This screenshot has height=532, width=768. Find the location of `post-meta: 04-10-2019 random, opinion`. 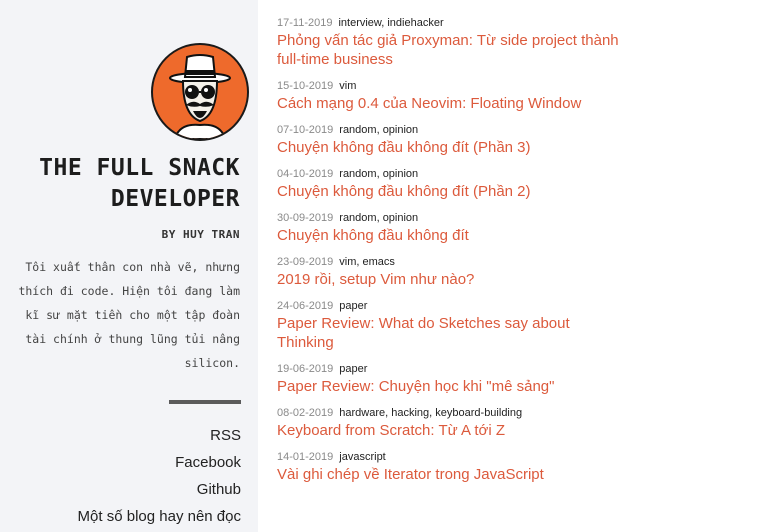

post-meta: 04-10-2019 random, opinion is located at coordinates (467, 174).